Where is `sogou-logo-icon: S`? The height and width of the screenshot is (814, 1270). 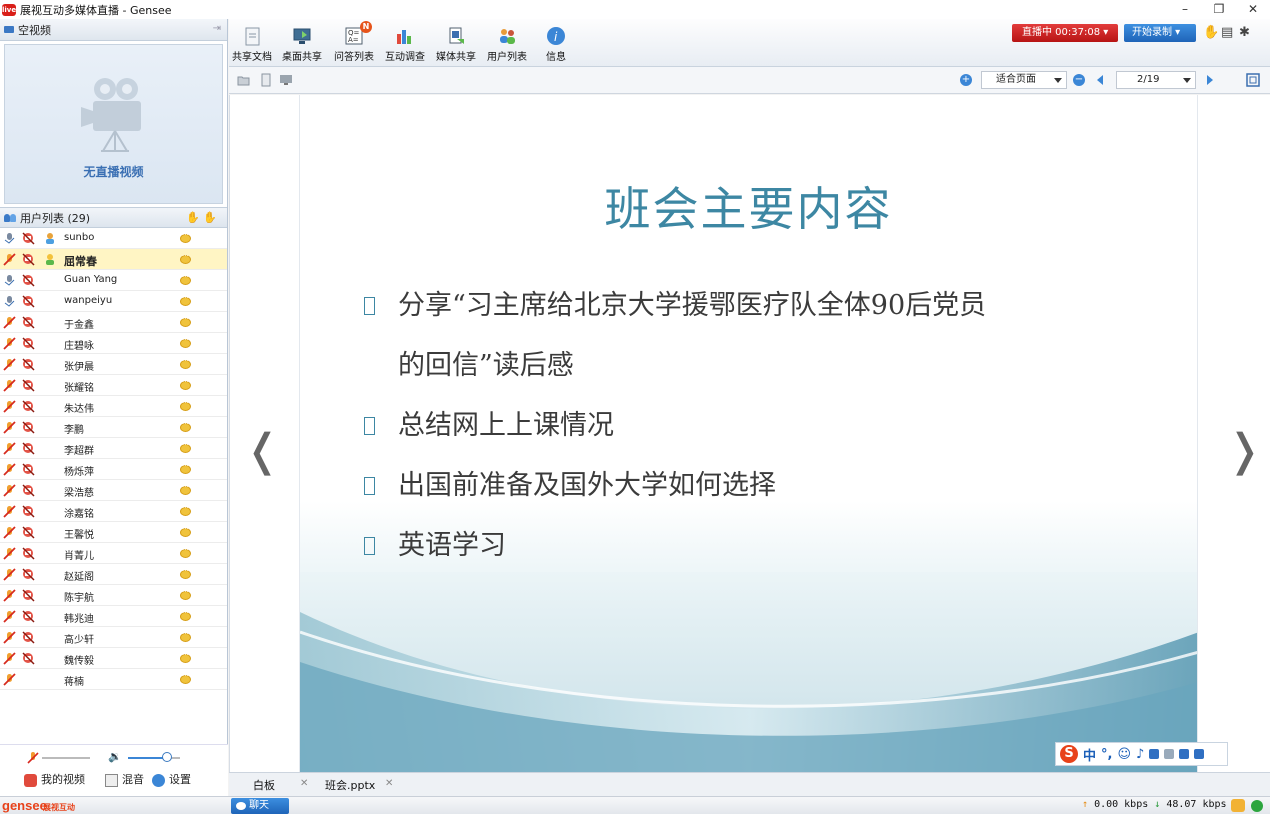
sogou-logo-icon: S is located at coordinates (1069, 754).